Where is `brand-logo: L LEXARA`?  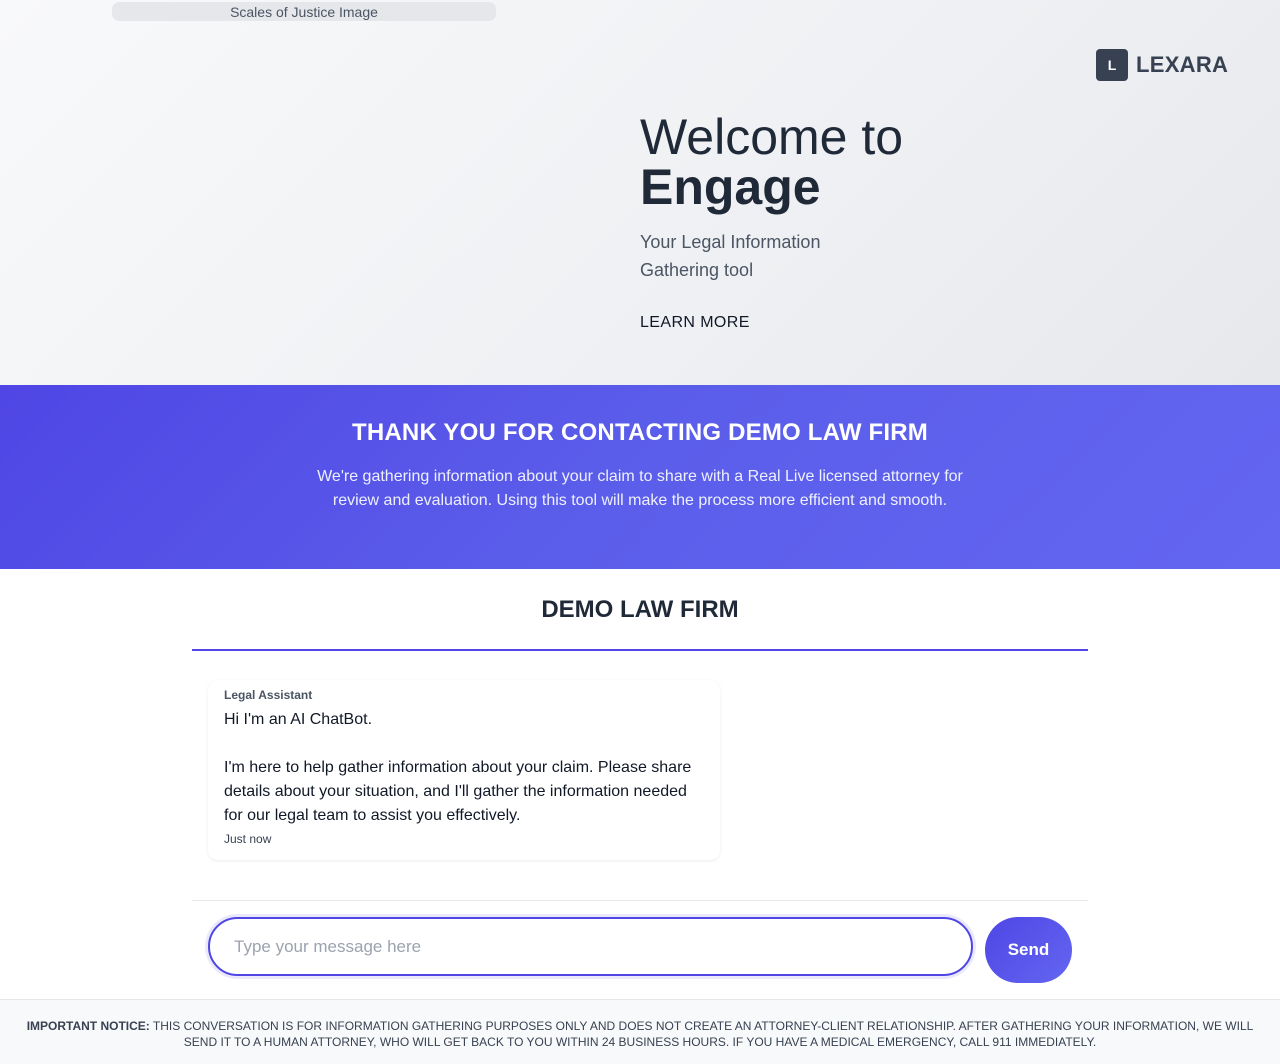
brand-logo: L LEXARA is located at coordinates (1162, 65).